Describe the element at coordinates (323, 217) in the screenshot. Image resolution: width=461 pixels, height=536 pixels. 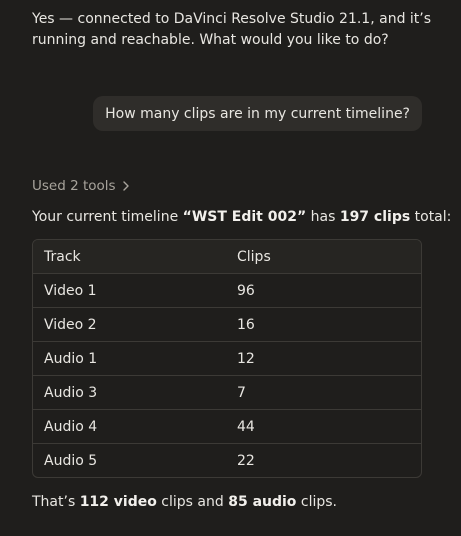
I see `summary-middle: has` at that location.